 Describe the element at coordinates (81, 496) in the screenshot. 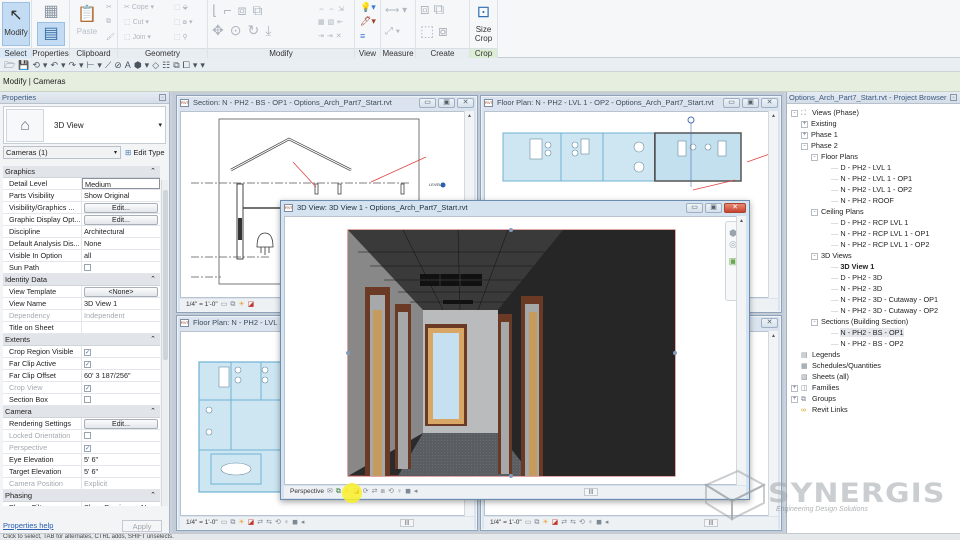

I see `property-category: Phasing ⌃` at that location.